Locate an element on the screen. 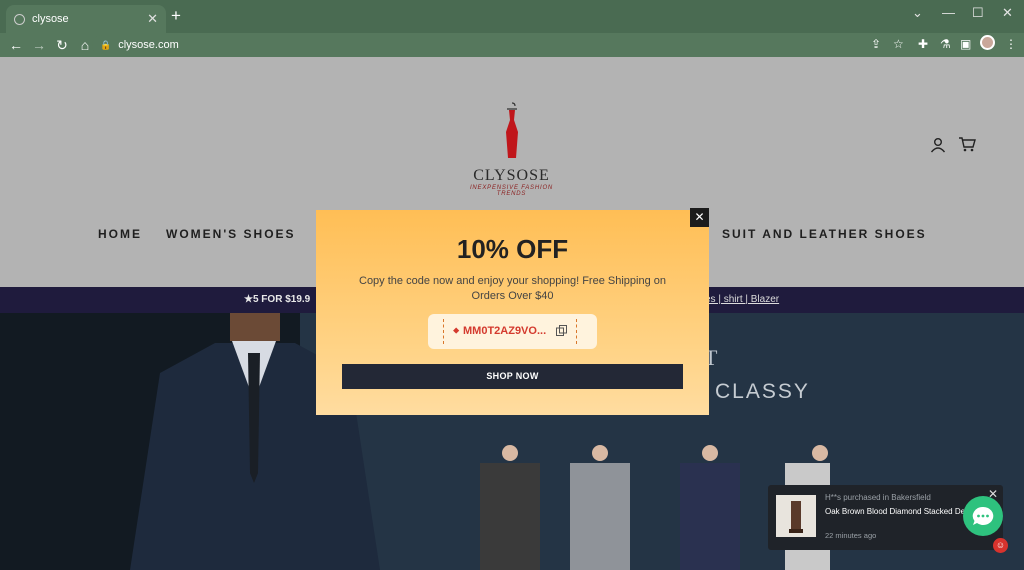  menu-icon: ⋮ is located at coordinates (1011, 44).